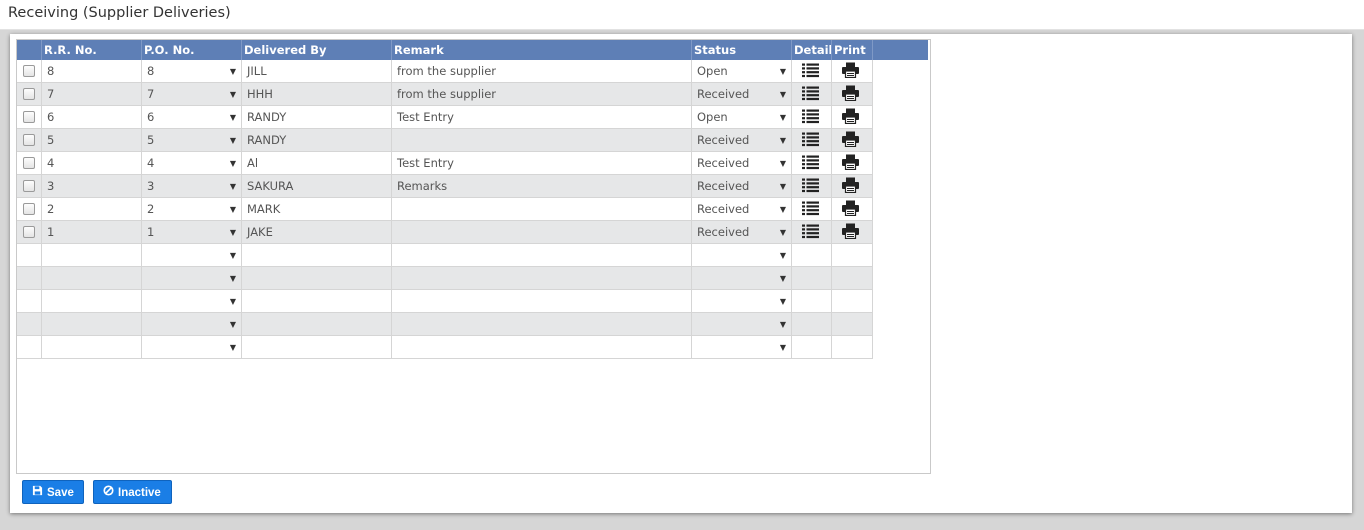 This screenshot has width=1364, height=530. What do you see at coordinates (92, 209) in the screenshot?
I see `rr-no-cell: 2` at bounding box center [92, 209].